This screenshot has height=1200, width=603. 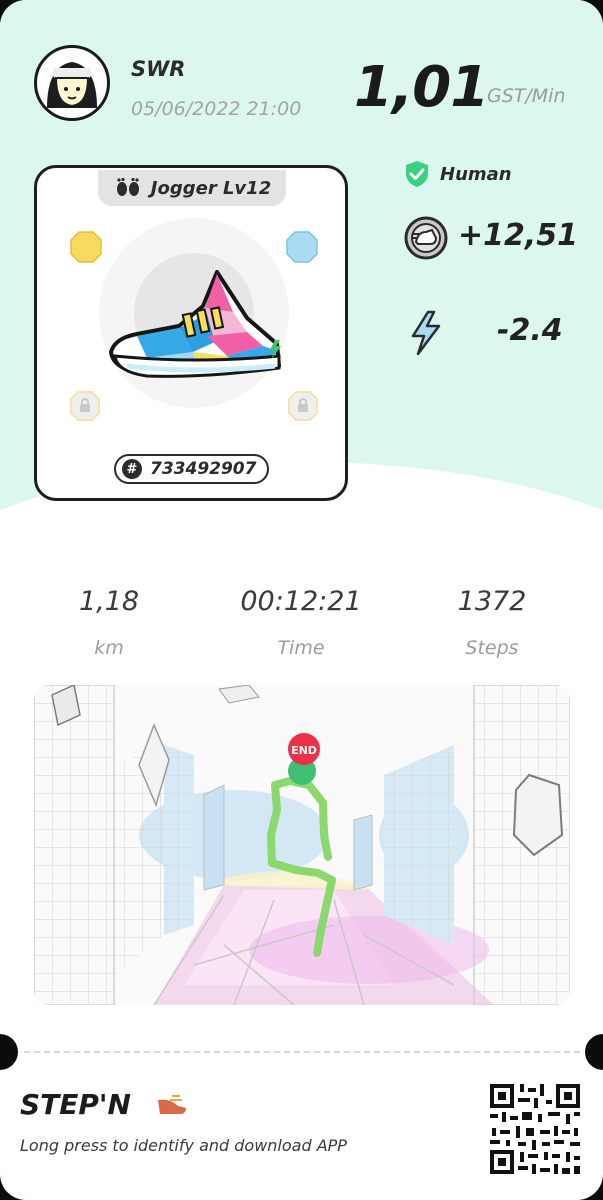 I want to click on mode-label: Human, so click(x=476, y=174).